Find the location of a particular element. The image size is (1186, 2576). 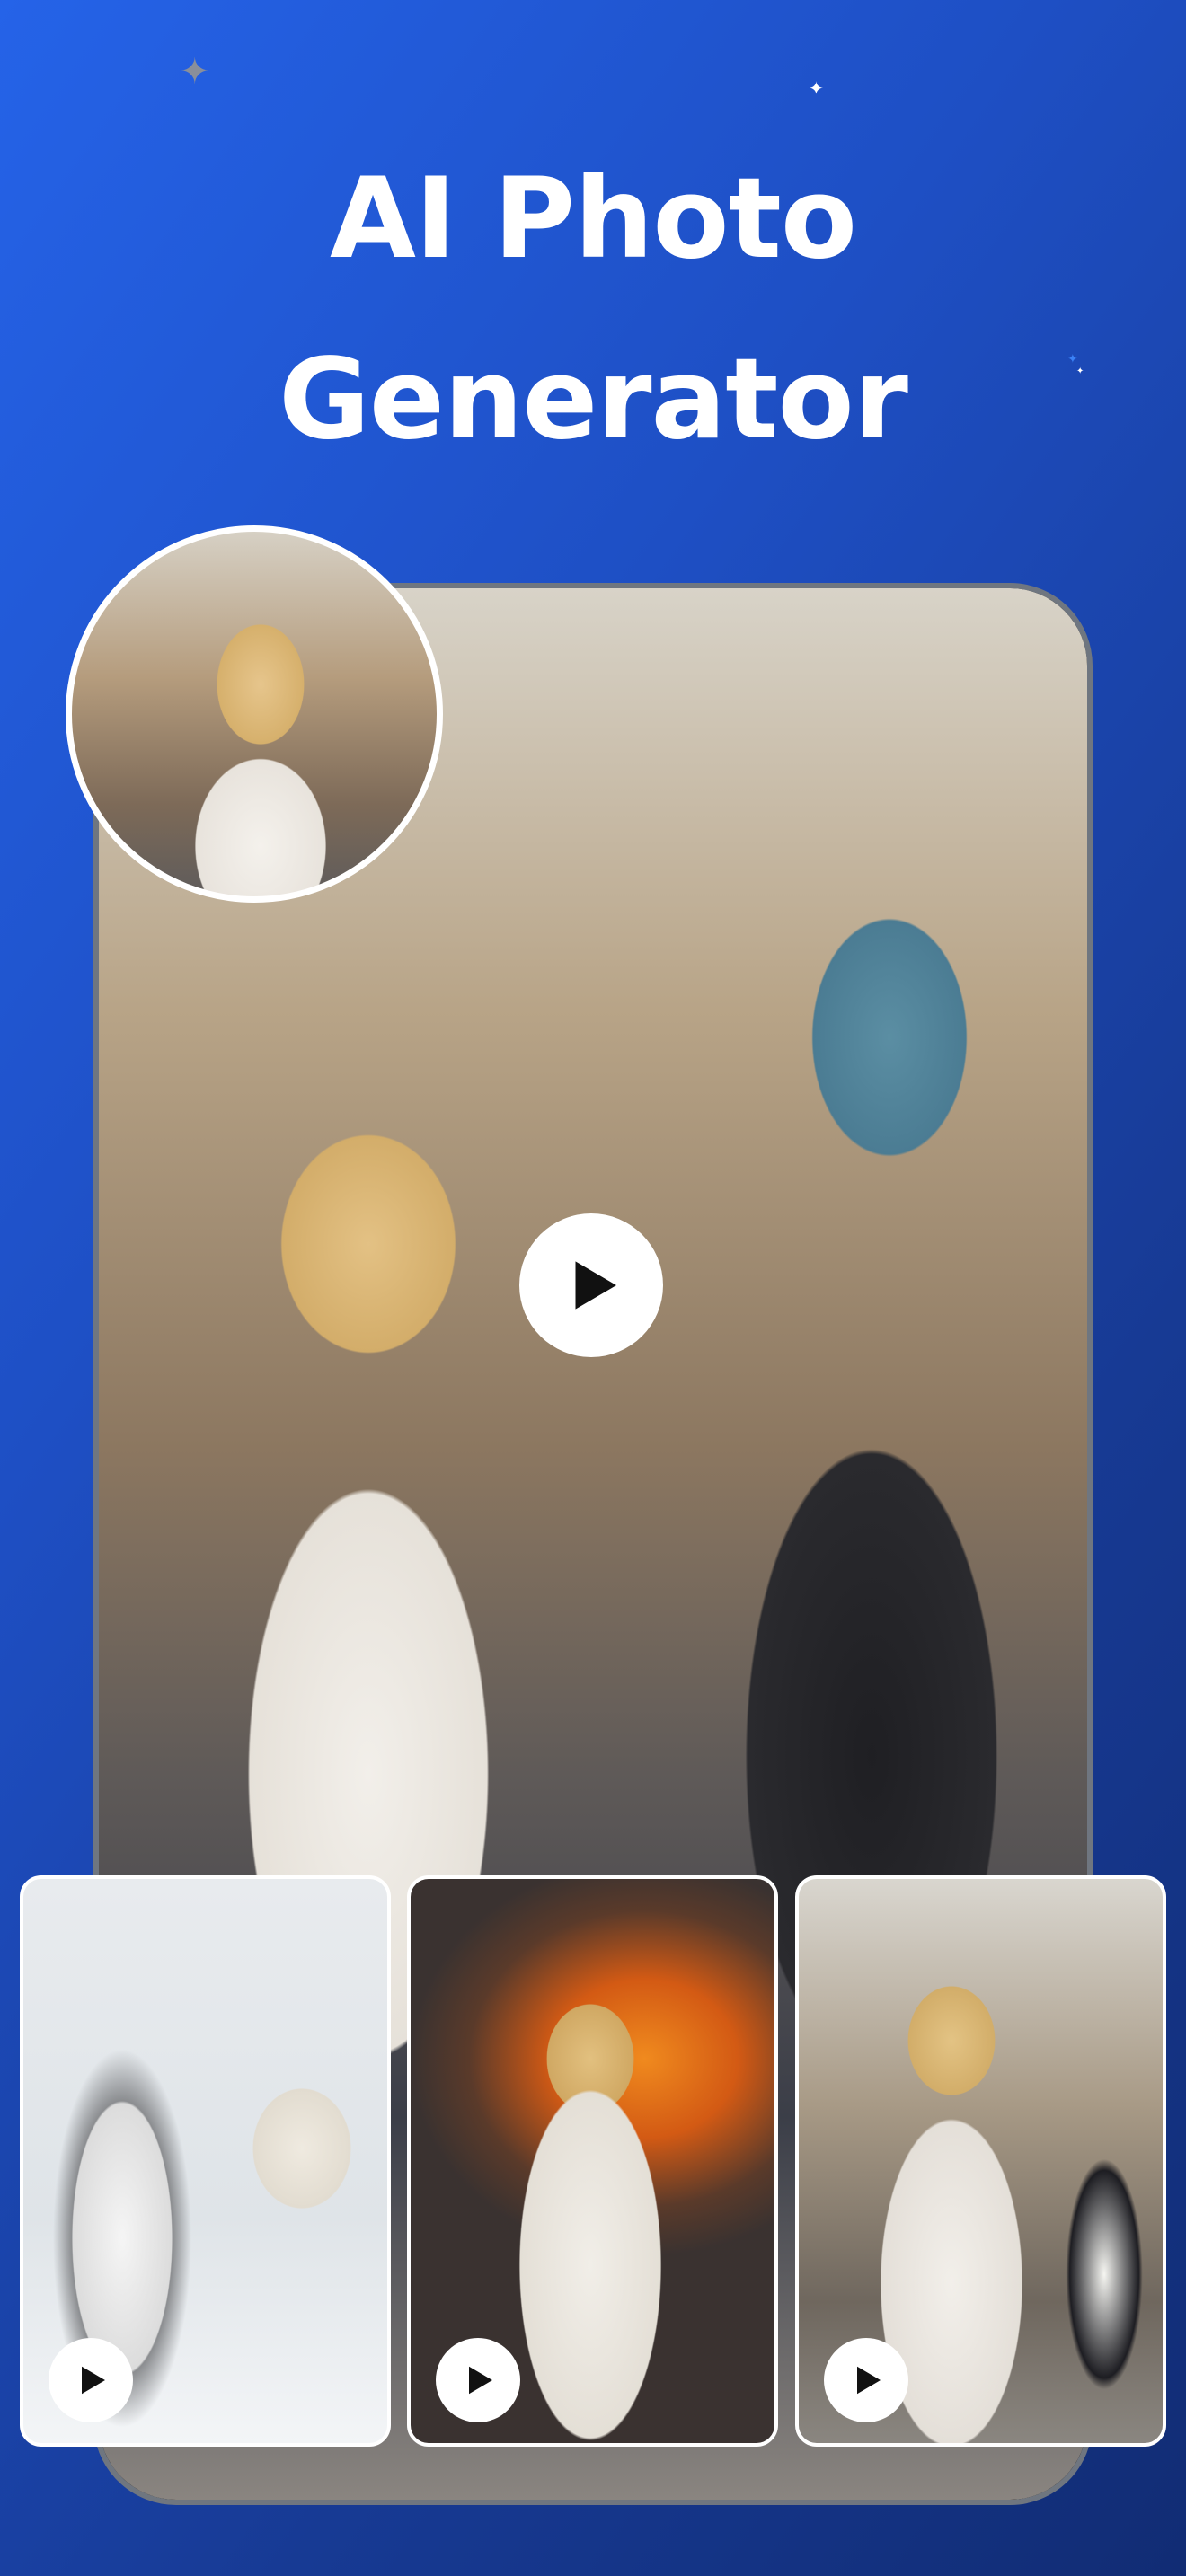

example-video-card-penguin is located at coordinates (980, 2161).